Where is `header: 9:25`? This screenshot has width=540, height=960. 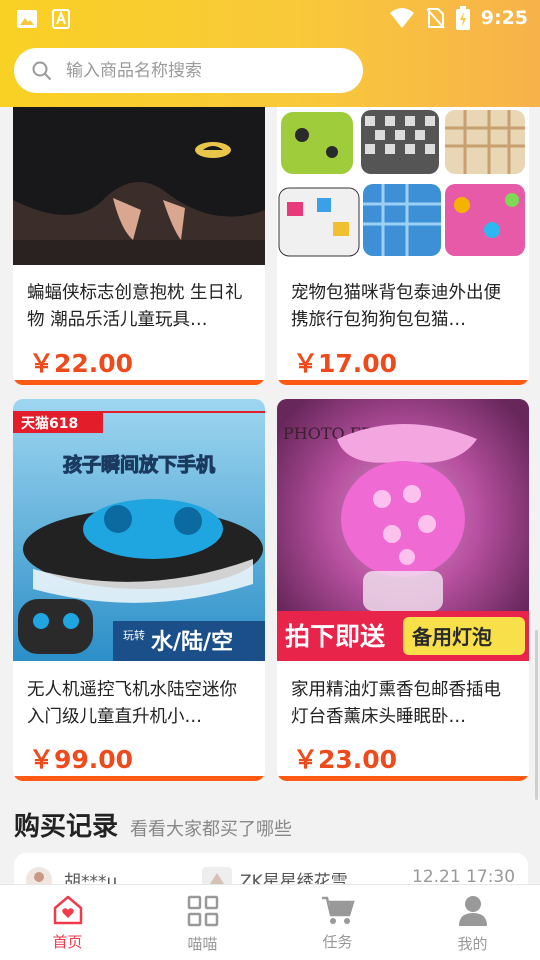 header: 9:25 is located at coordinates (270, 53).